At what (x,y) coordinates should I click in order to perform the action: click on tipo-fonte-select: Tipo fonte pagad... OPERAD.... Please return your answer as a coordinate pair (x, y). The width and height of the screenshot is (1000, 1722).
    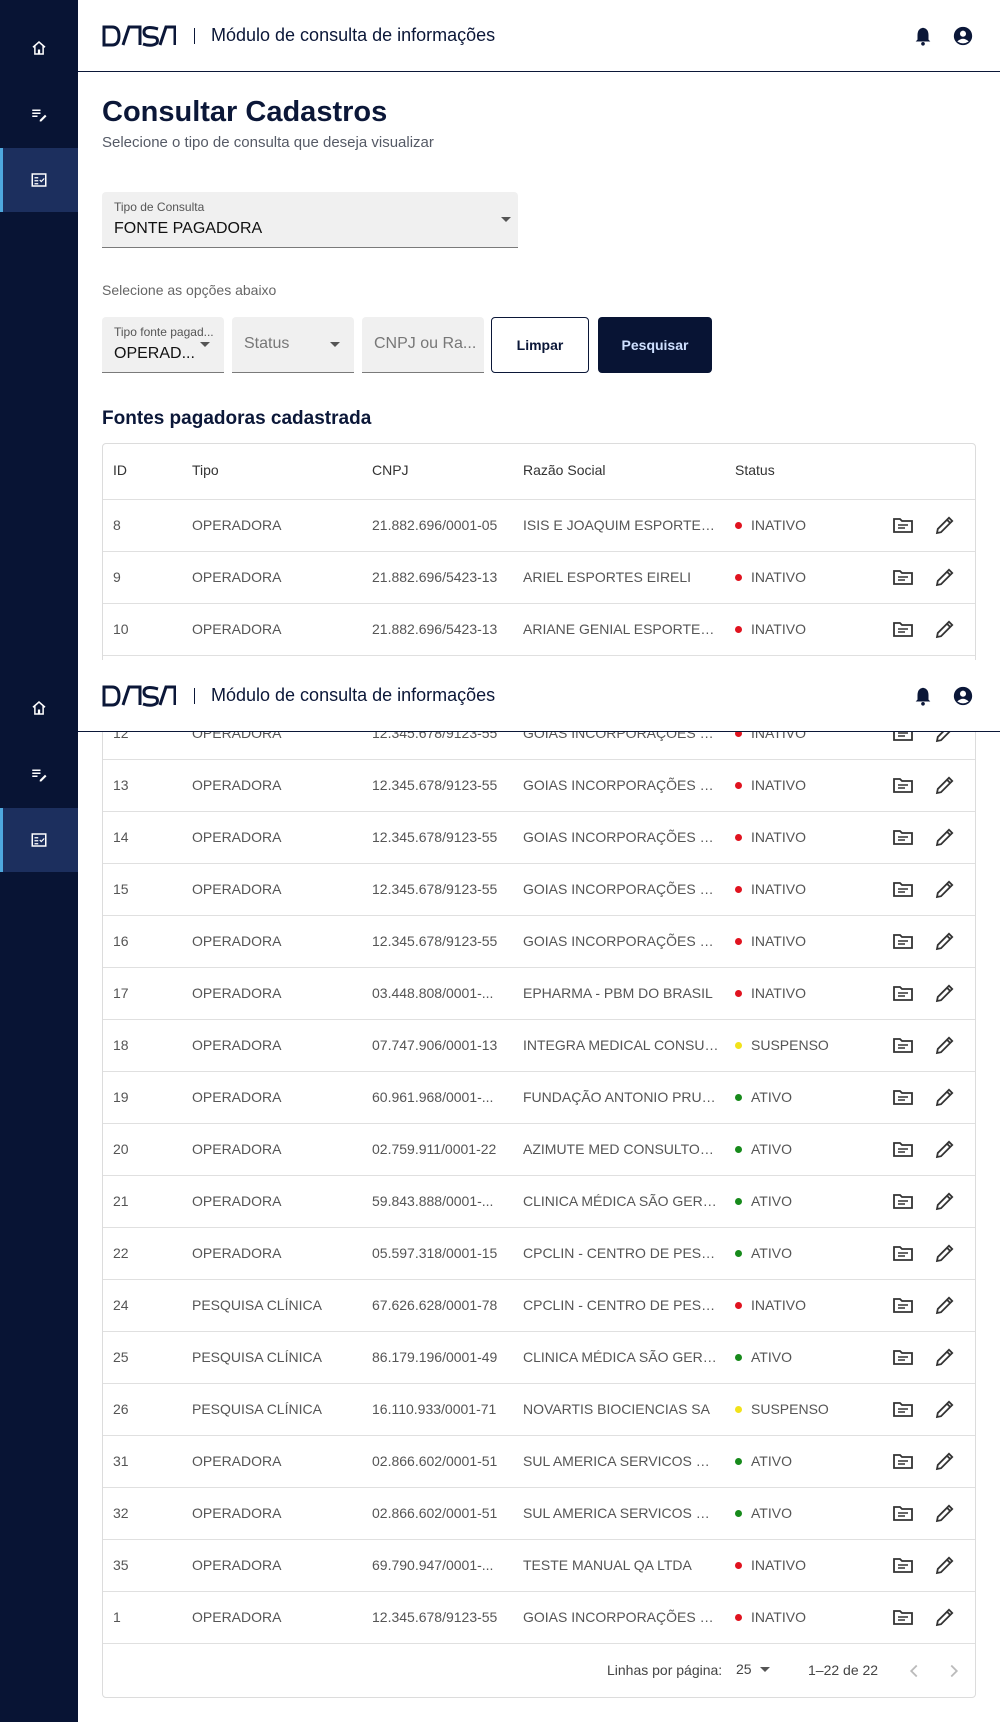
    Looking at the image, I should click on (163, 345).